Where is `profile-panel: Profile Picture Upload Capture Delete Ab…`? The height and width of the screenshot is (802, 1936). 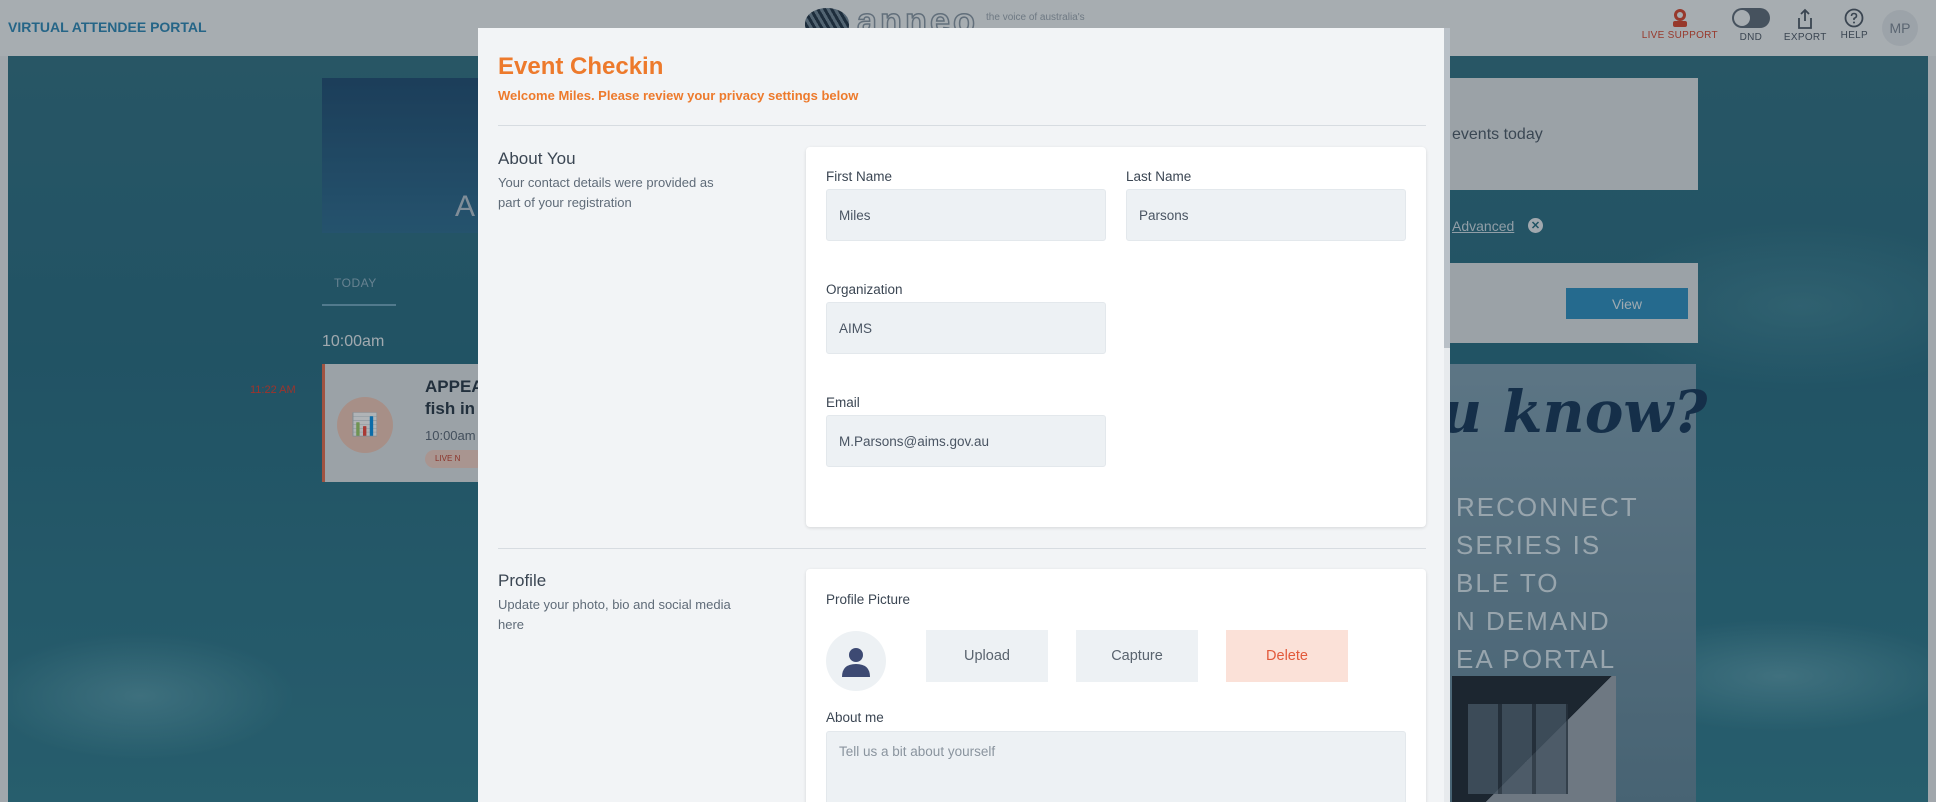 profile-panel: Profile Picture Upload Capture Delete Ab… is located at coordinates (1116, 685).